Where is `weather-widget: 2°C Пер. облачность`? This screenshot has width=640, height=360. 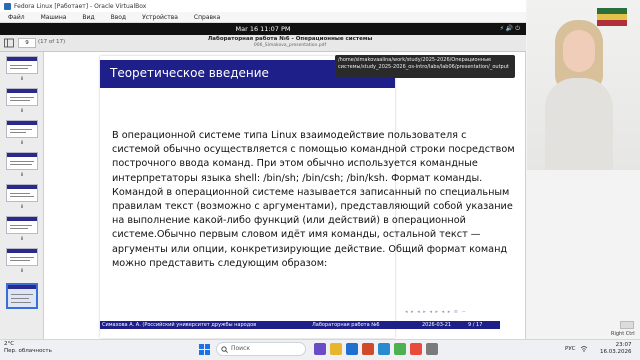 weather-widget: 2°C Пер. облачность is located at coordinates (28, 348).